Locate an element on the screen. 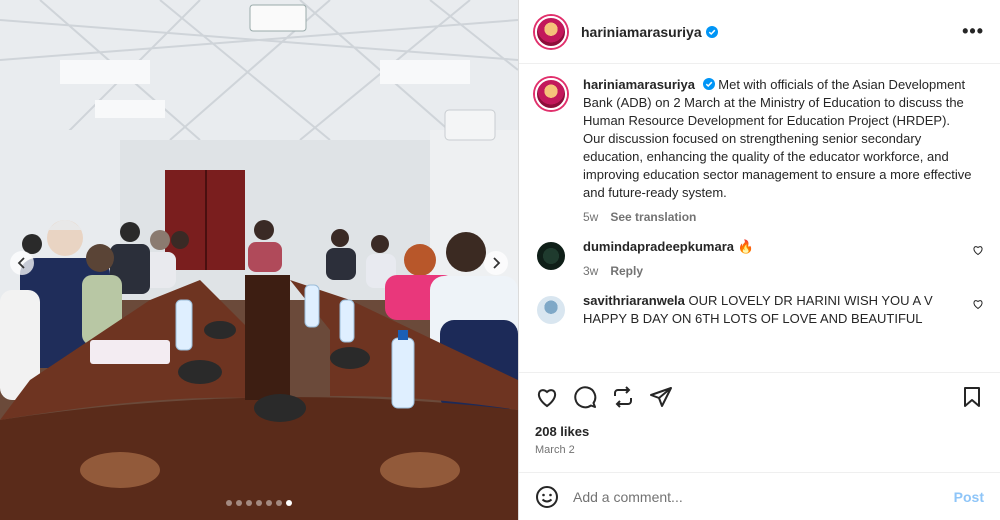  carousel-dots is located at coordinates (259, 503).